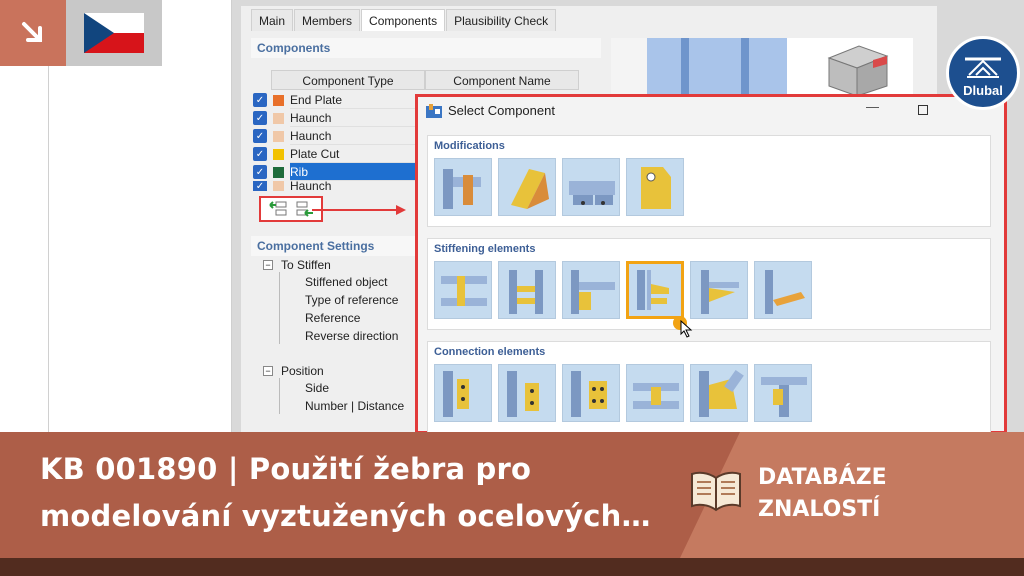 The image size is (1024, 576). What do you see at coordinates (872, 106) in the screenshot?
I see `minimize-button: —` at bounding box center [872, 106].